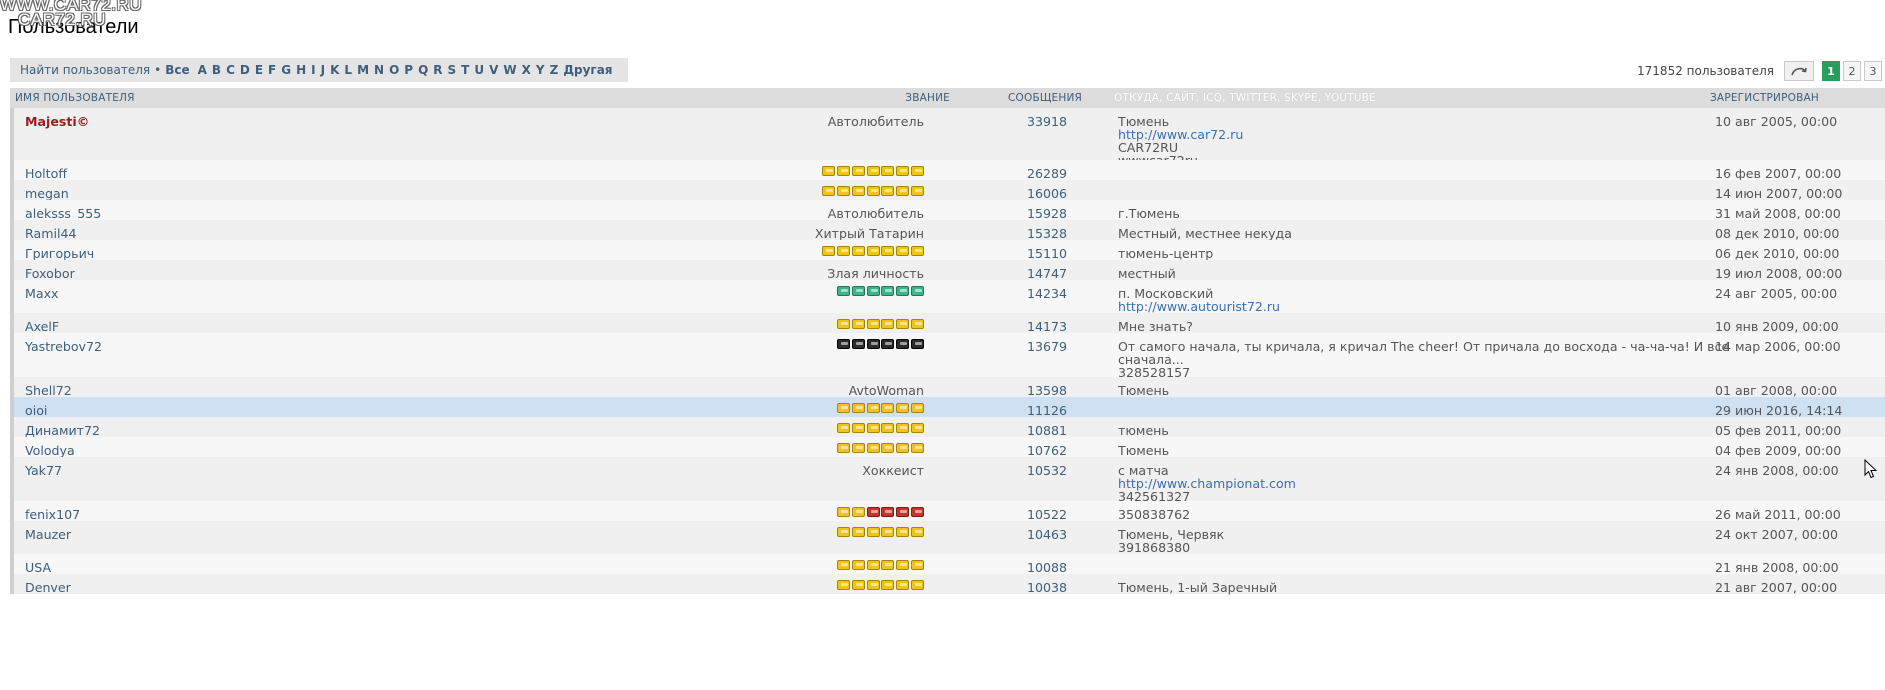 This screenshot has height=690, width=1885. Describe the element at coordinates (455, 70) in the screenshot. I see `letter-filter-s: S` at that location.